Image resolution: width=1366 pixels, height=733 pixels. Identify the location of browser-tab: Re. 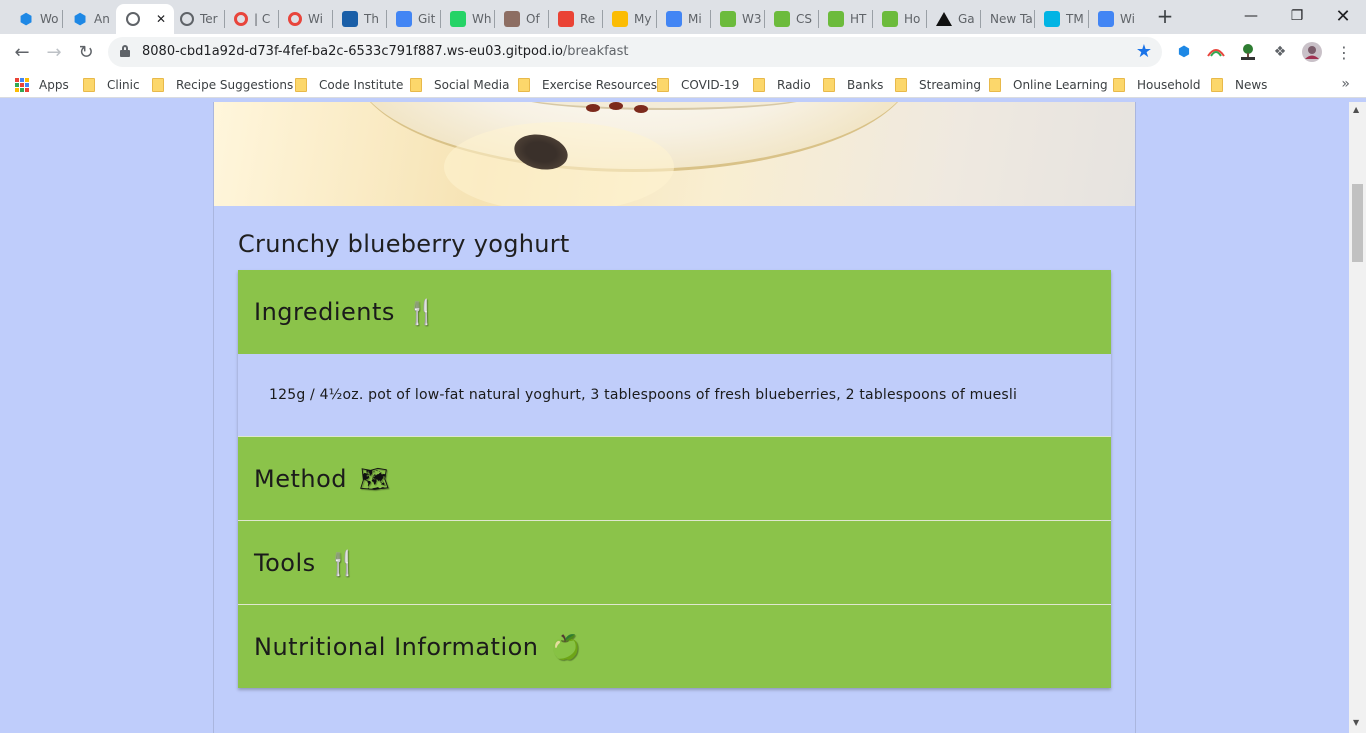
(575, 19).